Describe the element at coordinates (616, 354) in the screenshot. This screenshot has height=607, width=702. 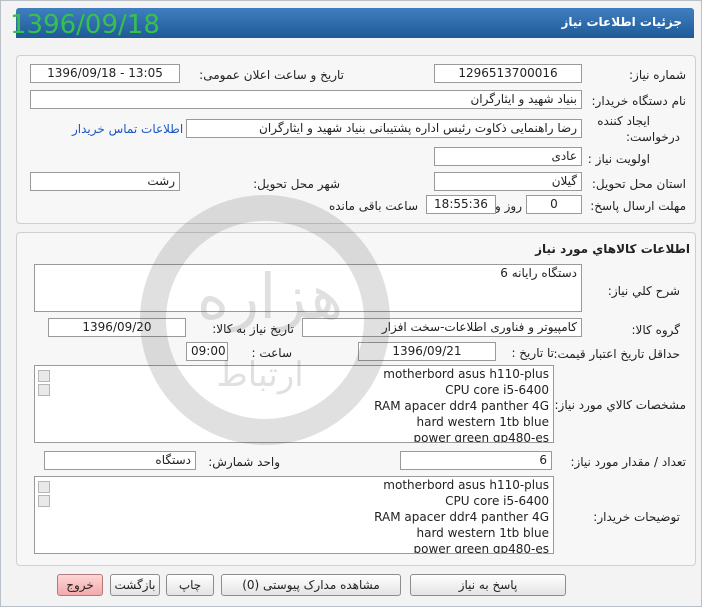
I see `price-validity-label: حداقل تاریخ اعتبار قیمت:` at that location.